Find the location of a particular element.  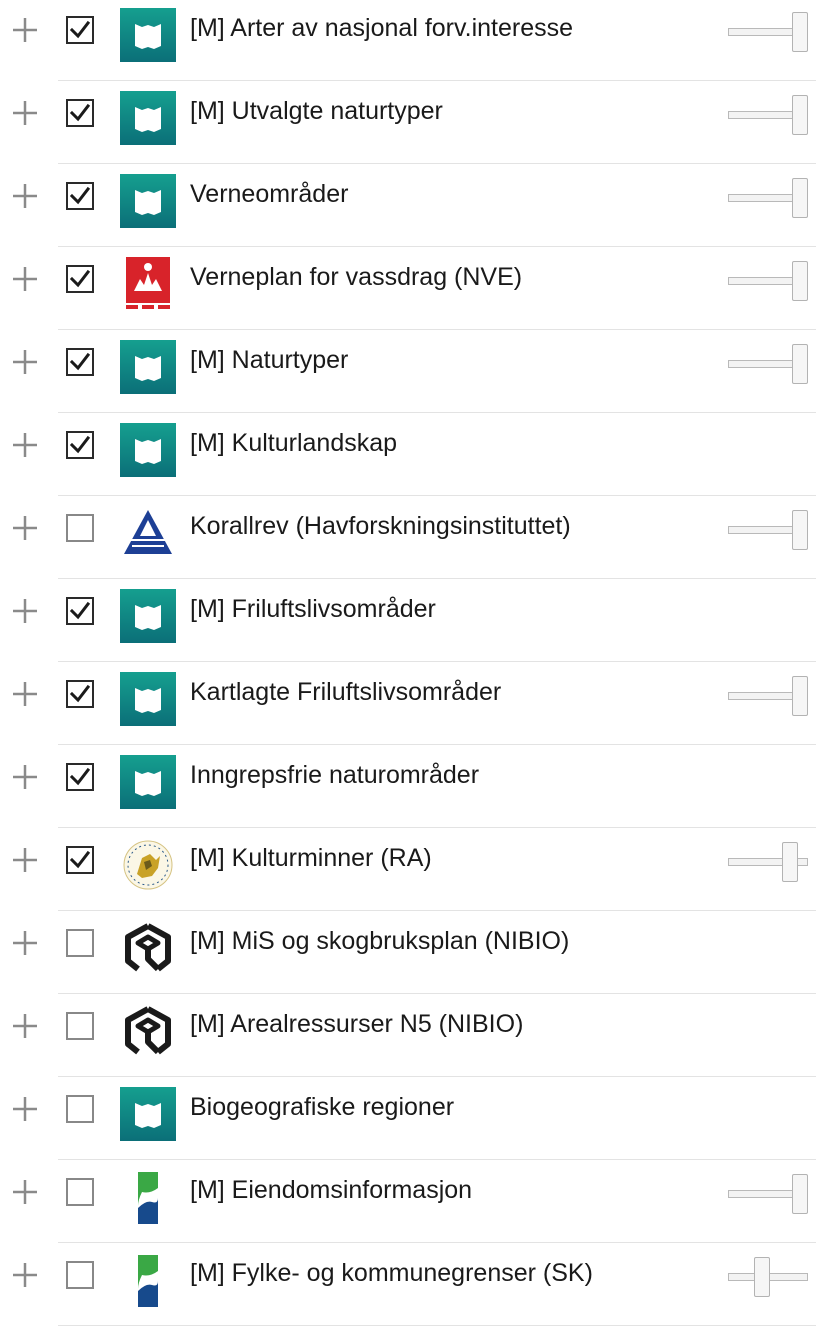

layer-label: [M] Arealressurser N5 (NIBIO) is located at coordinates (357, 1024).